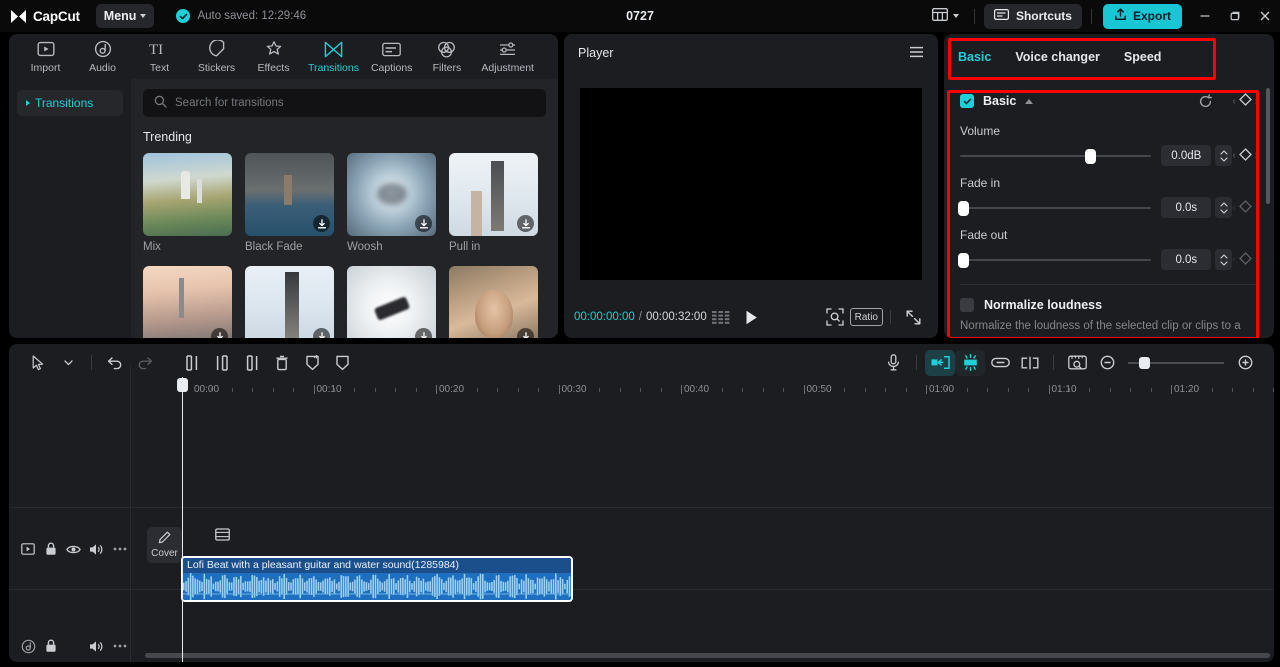  I want to click on mirror-icon, so click(342, 363).